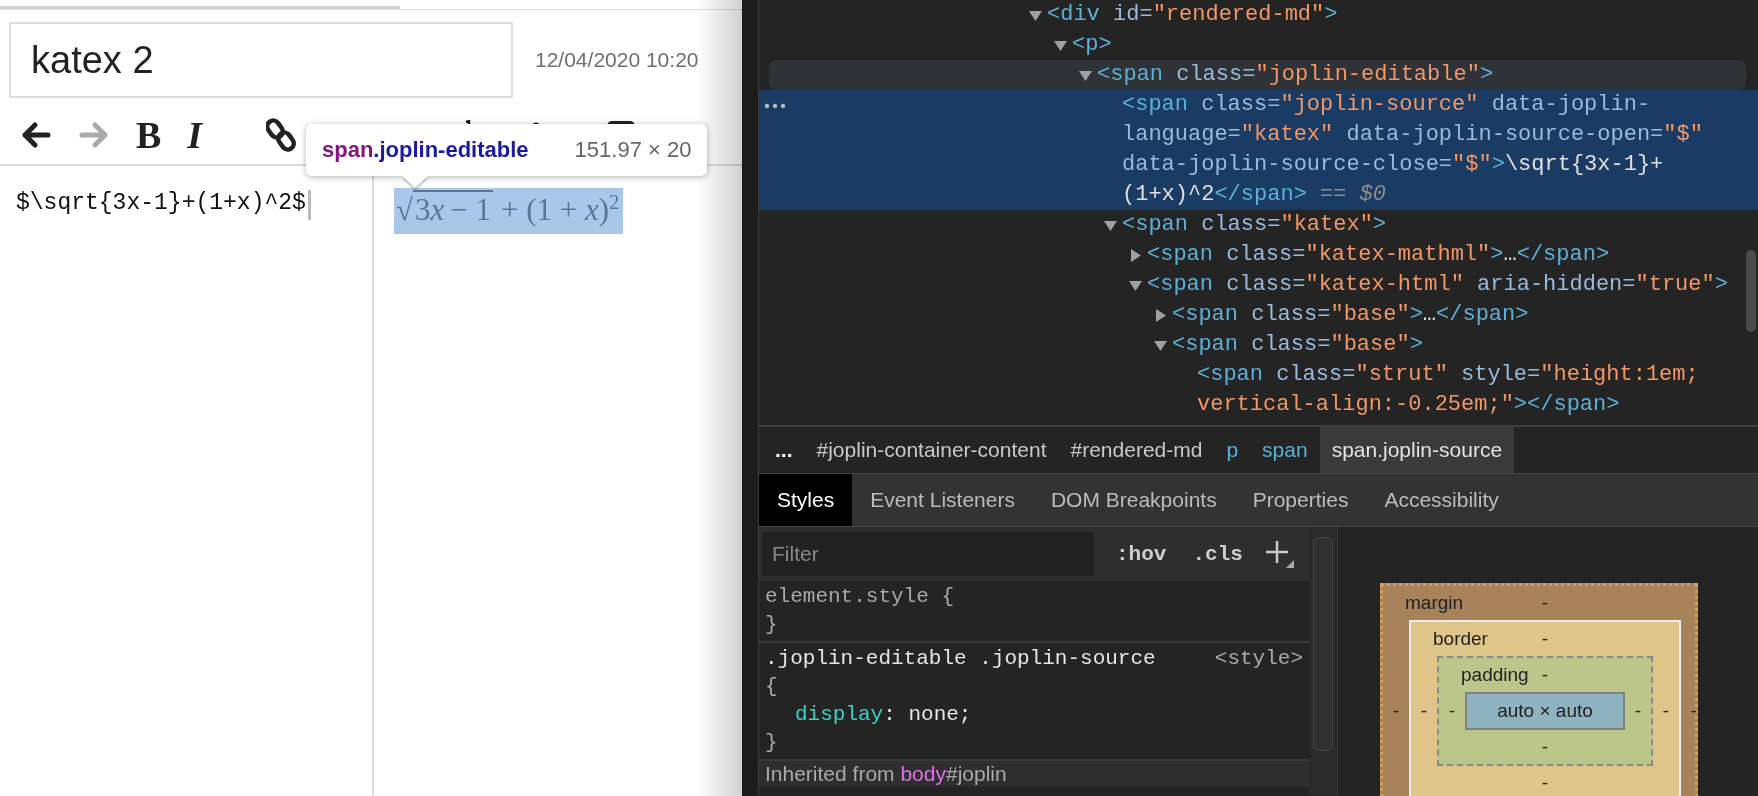  Describe the element at coordinates (425, 150) in the screenshot. I see `element-selector: span.joplin-editable` at that location.